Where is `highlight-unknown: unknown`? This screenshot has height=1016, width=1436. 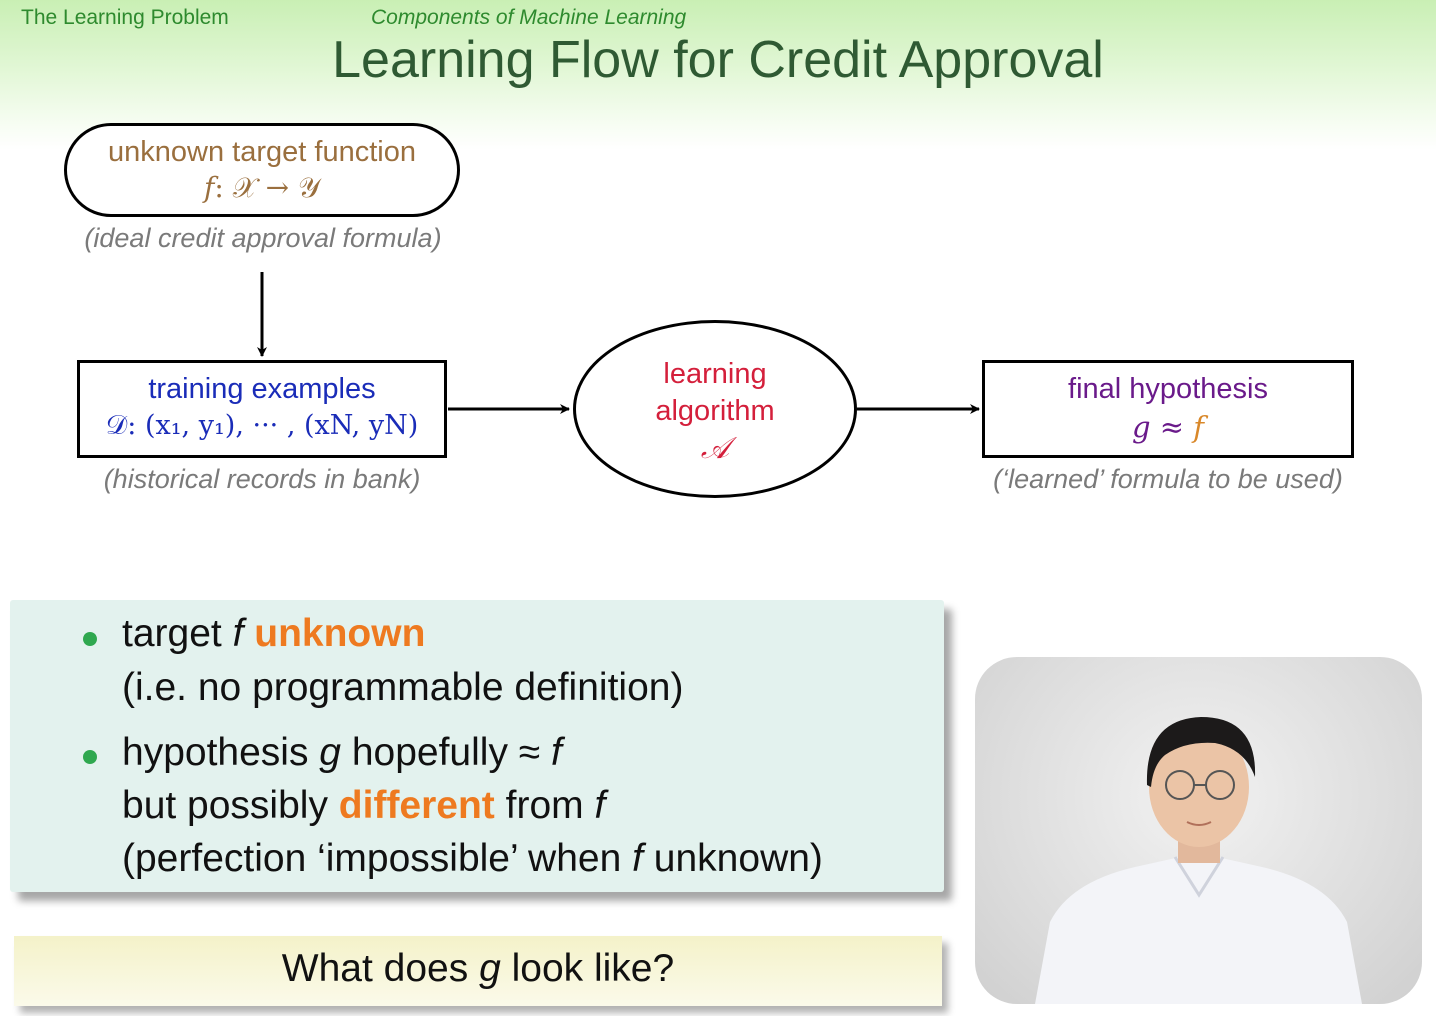
highlight-unknown: unknown is located at coordinates (340, 633).